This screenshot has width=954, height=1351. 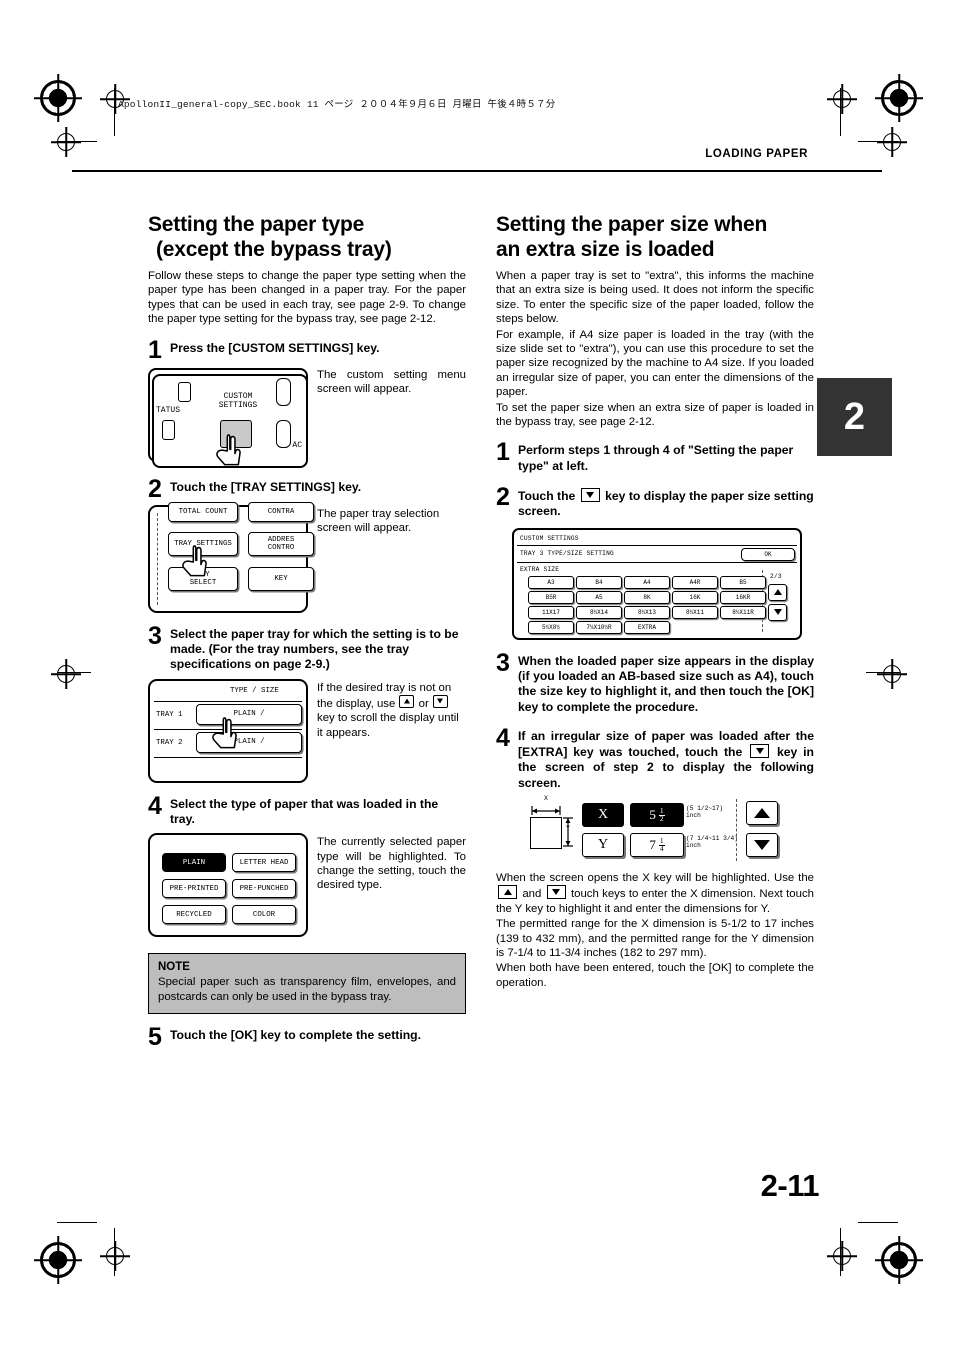 What do you see at coordinates (169, 714) in the screenshot?
I see `tray-1-label: TRAY 1` at bounding box center [169, 714].